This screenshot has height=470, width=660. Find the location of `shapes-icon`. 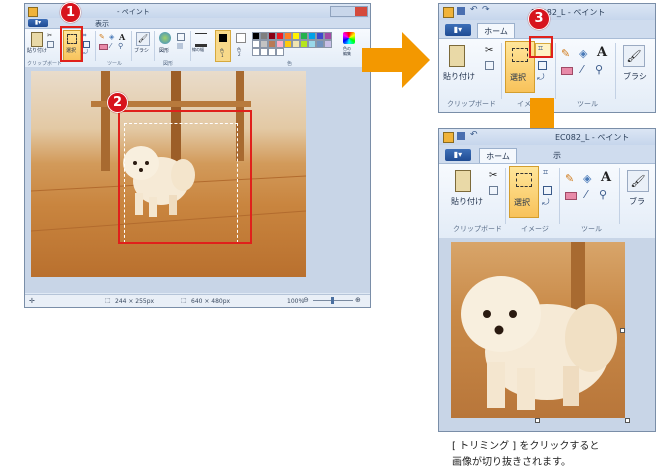

shapes-icon is located at coordinates (165, 38).